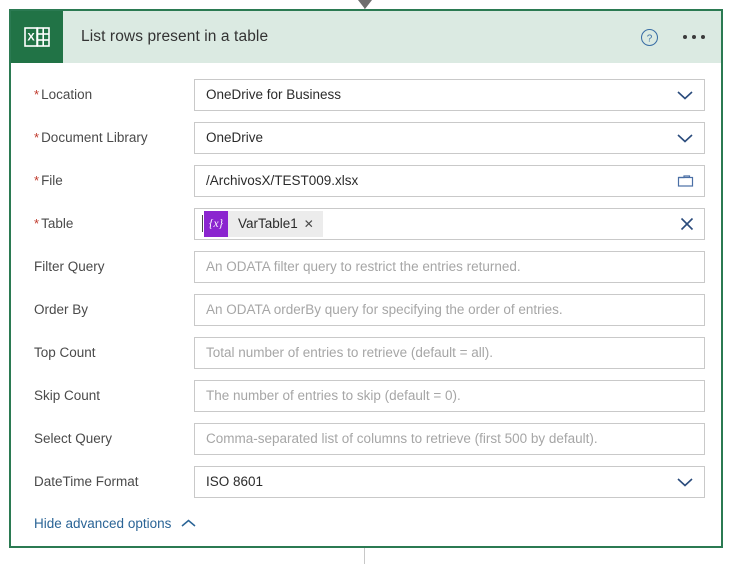 The image size is (730, 564). I want to click on file-value: /ArchivosX/TEST009.xlsx, so click(282, 180).